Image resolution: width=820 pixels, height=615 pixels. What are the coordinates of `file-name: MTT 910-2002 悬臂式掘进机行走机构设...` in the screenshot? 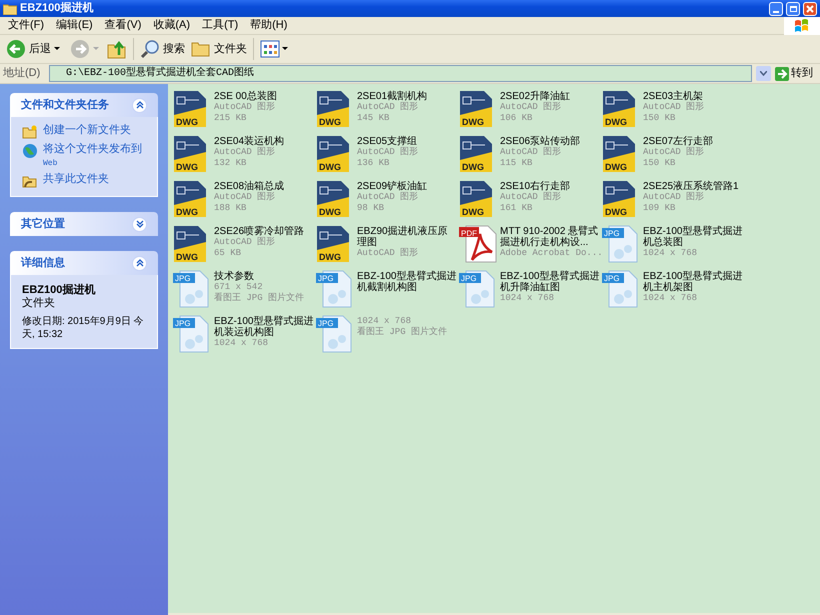 It's located at (550, 237).